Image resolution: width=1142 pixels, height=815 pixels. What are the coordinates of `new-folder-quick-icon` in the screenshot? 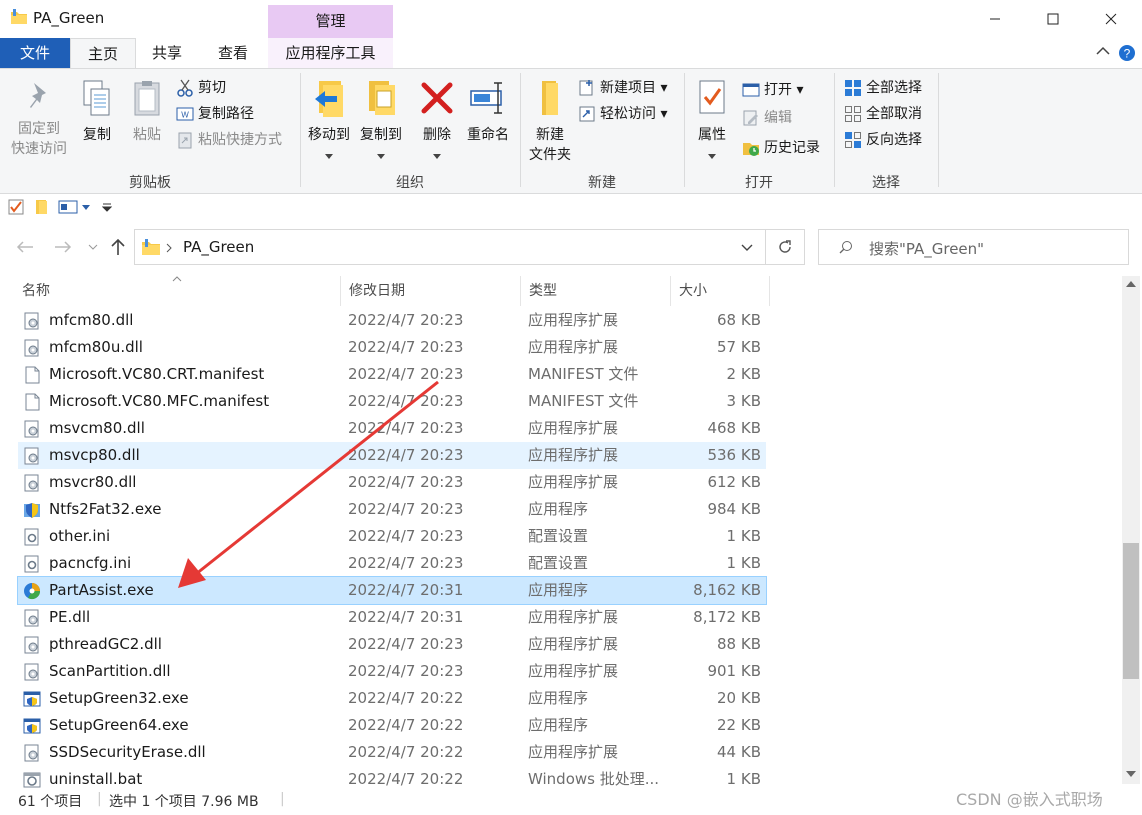 It's located at (41, 207).